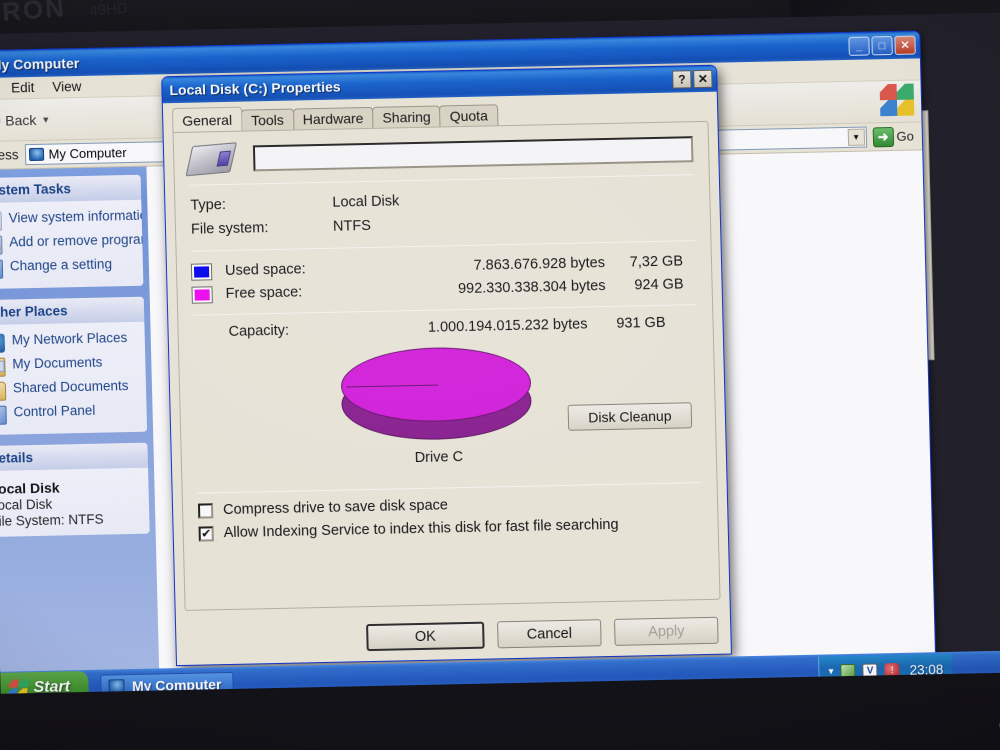 This screenshot has width=1000, height=750. What do you see at coordinates (352, 226) in the screenshot?
I see `file-system-value: NTFS` at bounding box center [352, 226].